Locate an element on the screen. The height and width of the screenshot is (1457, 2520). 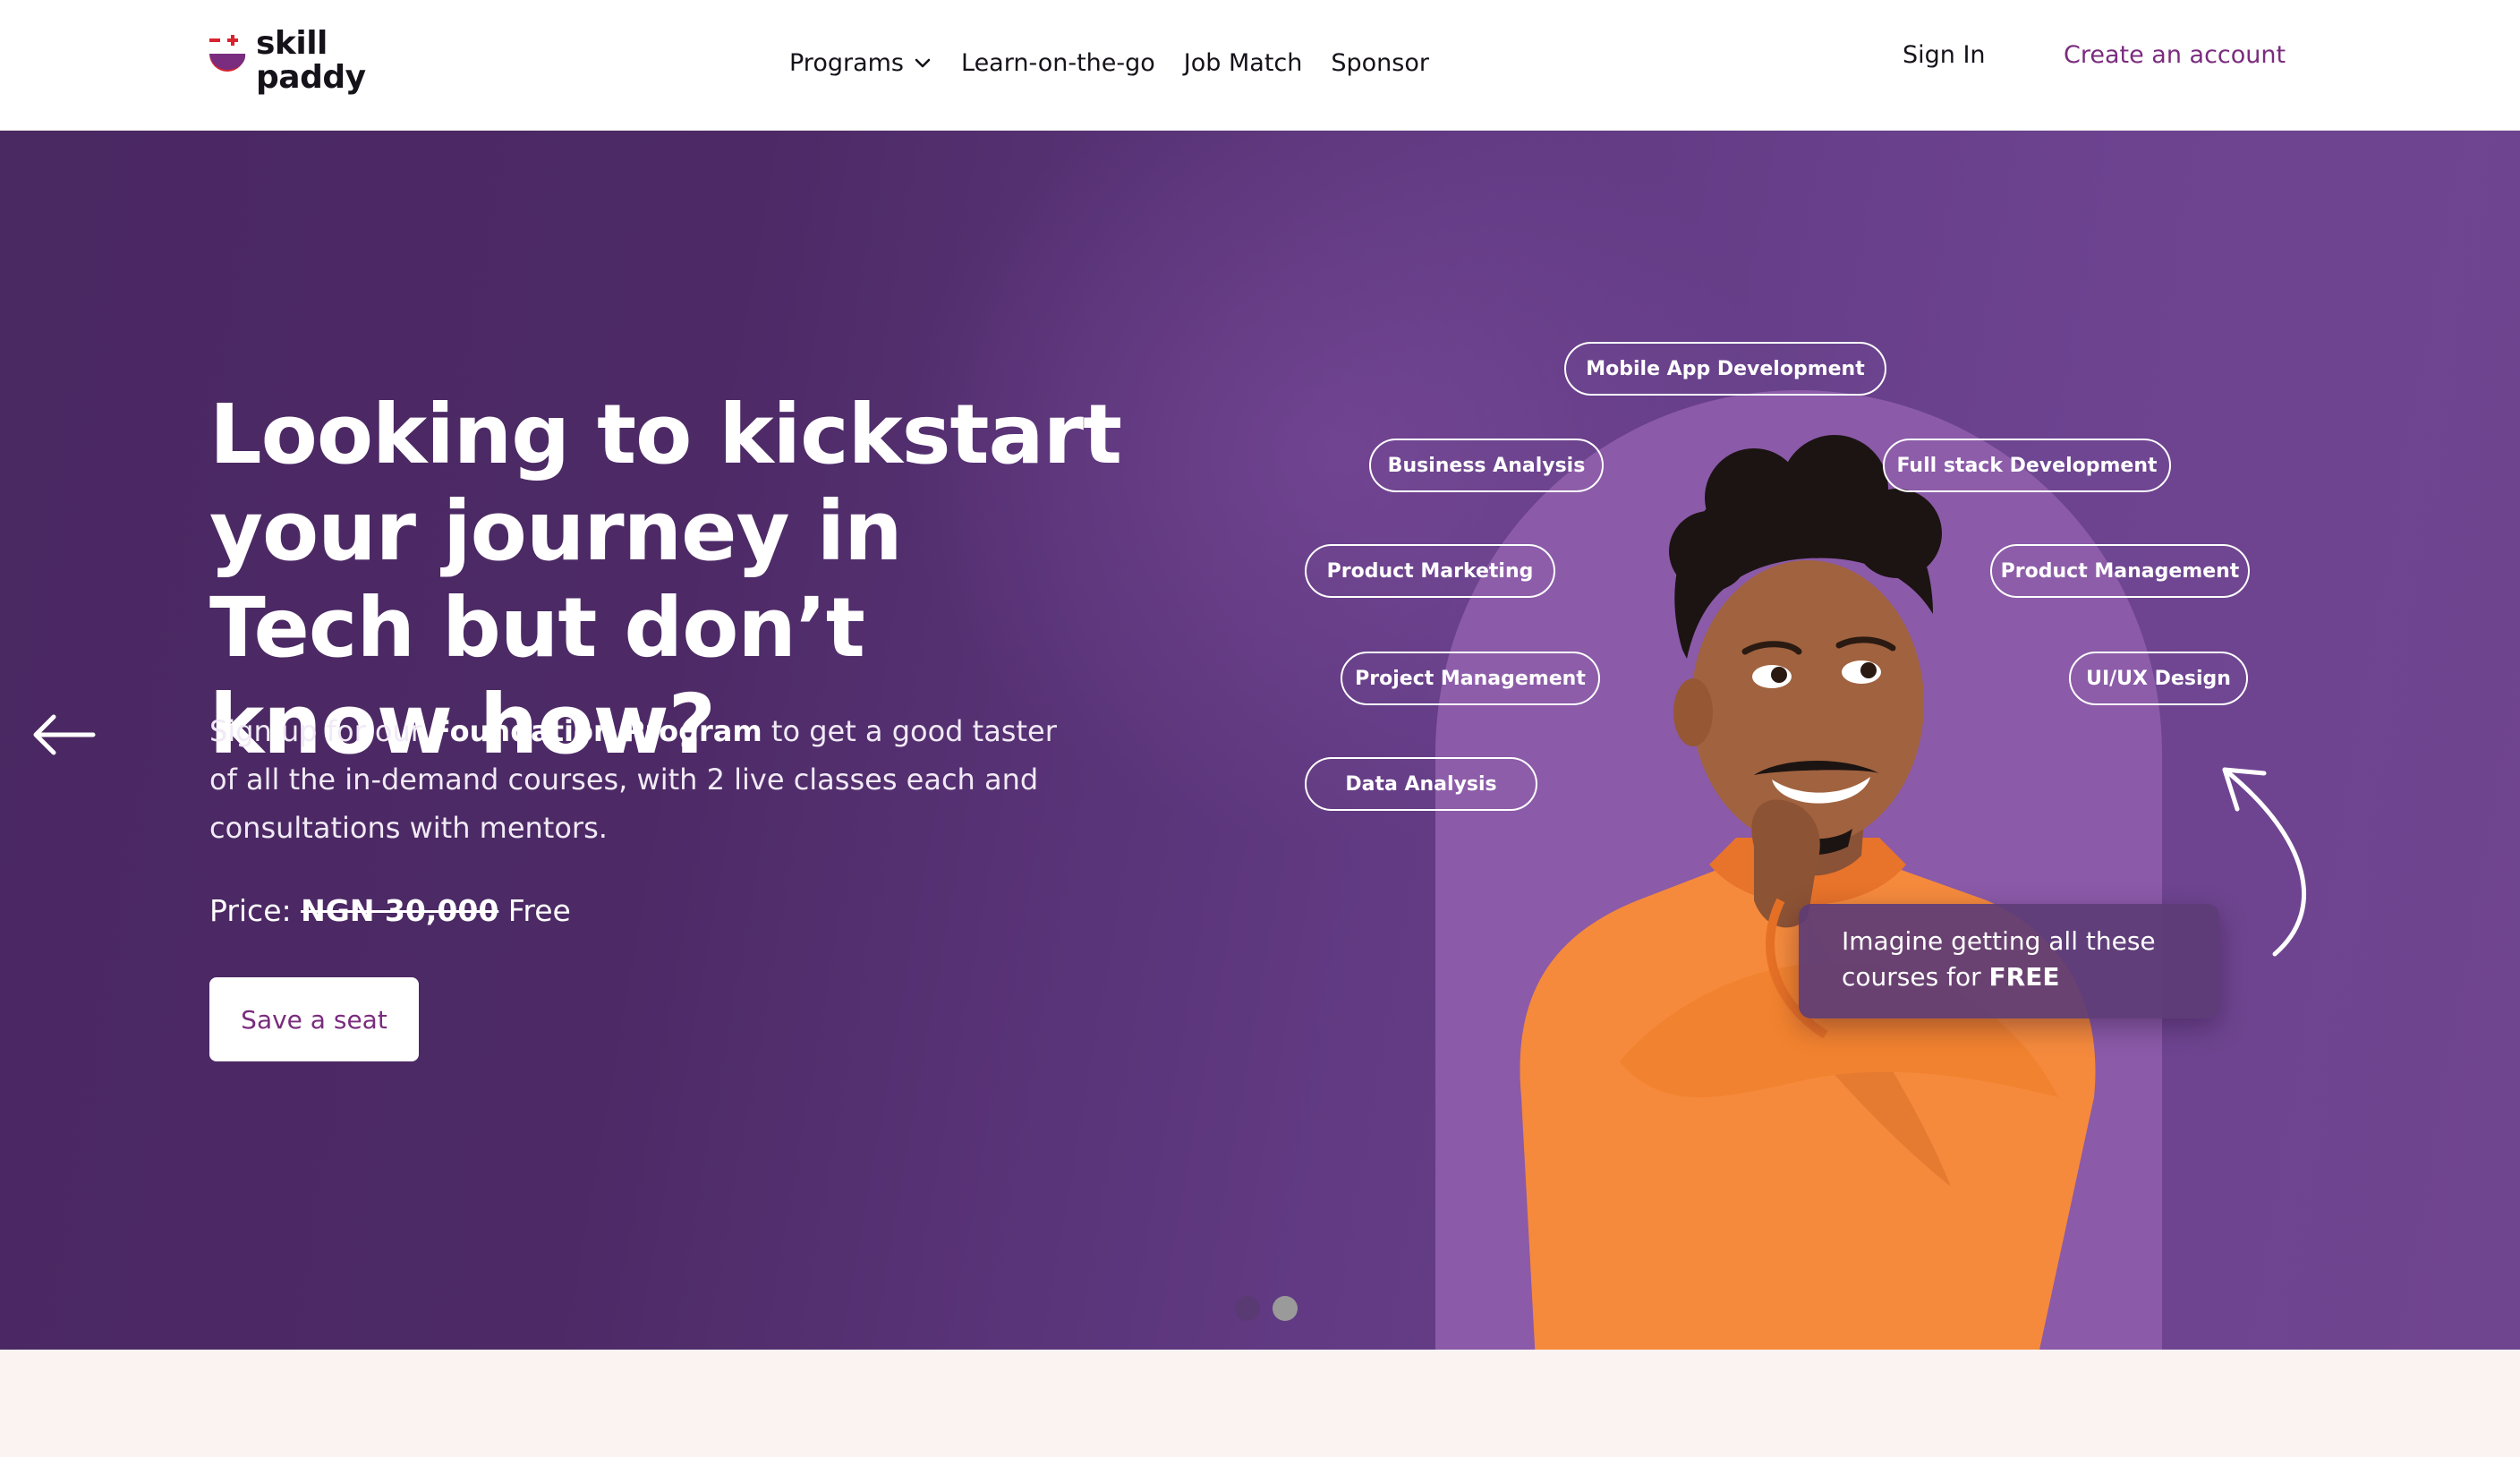
callout-free: FREE is located at coordinates (2024, 977).